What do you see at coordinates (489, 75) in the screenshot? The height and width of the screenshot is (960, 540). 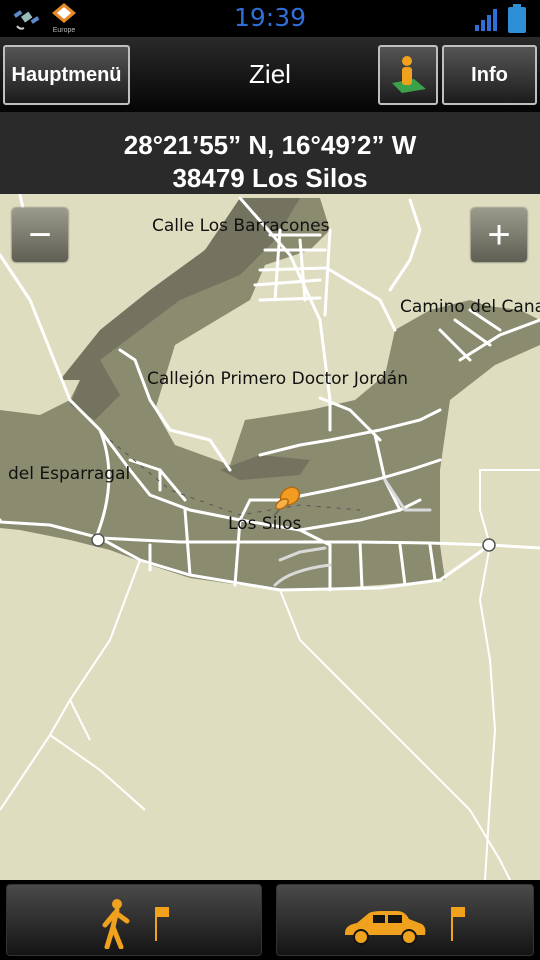 I see `info-button: Info` at bounding box center [489, 75].